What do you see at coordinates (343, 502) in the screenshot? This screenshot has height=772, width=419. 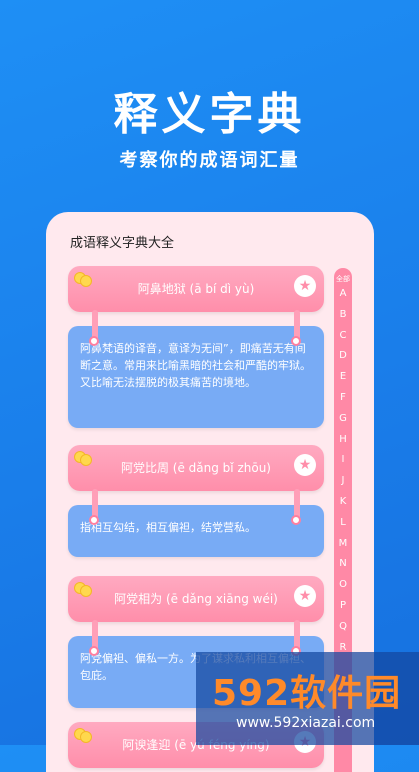 I see `index-letter-k: K` at bounding box center [343, 502].